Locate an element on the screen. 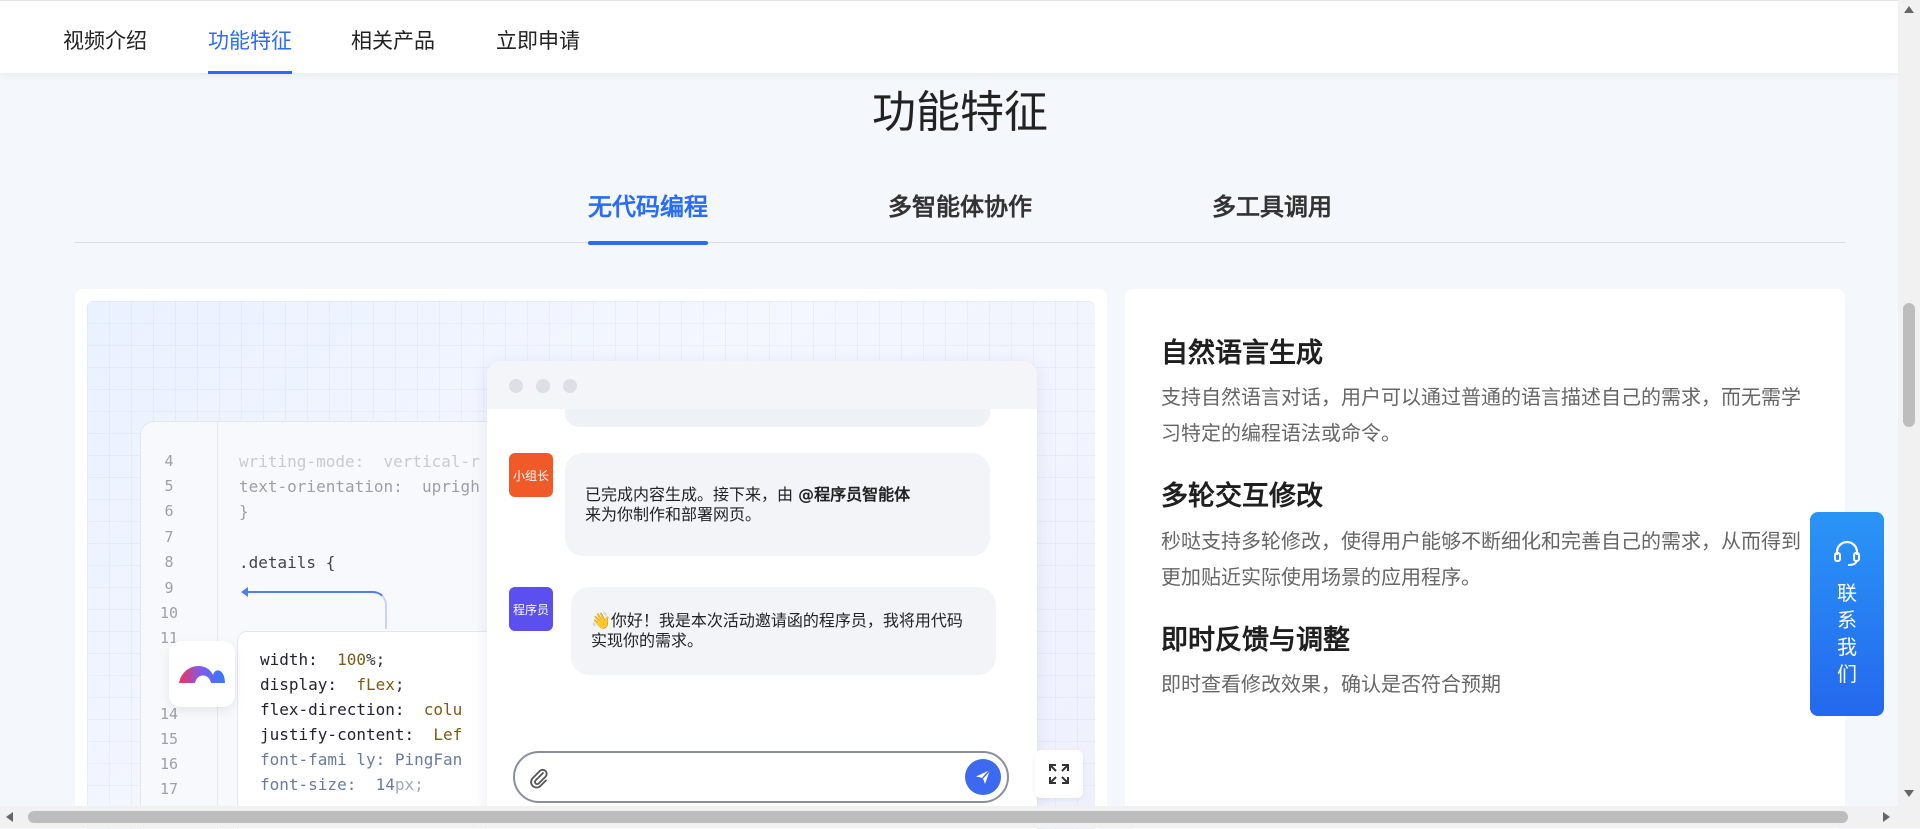 This screenshot has height=829, width=1920. line-number: 9 is located at coordinates (169, 588).